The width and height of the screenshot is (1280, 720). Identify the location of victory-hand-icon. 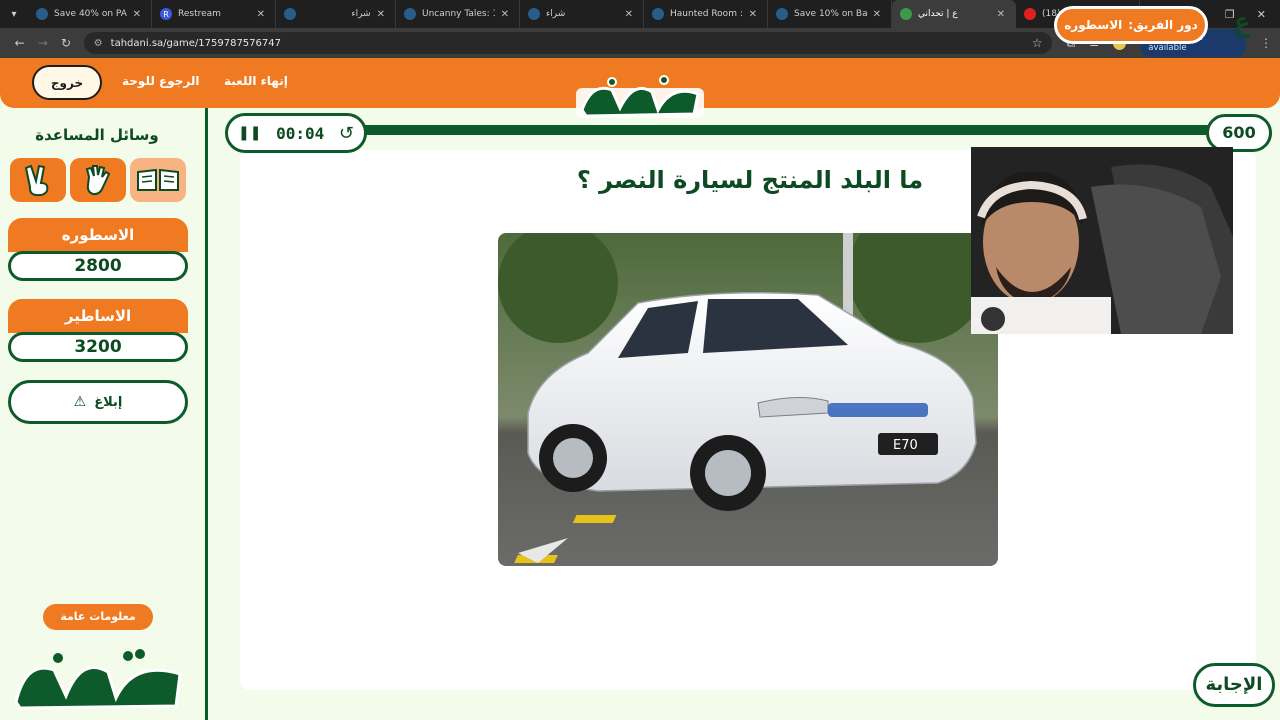
(36, 180).